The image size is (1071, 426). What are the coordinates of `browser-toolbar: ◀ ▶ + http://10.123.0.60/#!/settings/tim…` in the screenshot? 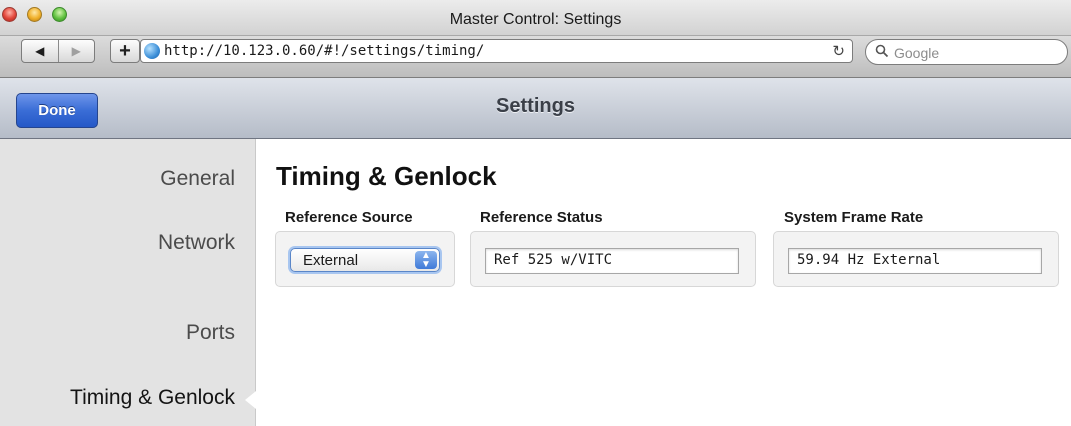 It's located at (535, 57).